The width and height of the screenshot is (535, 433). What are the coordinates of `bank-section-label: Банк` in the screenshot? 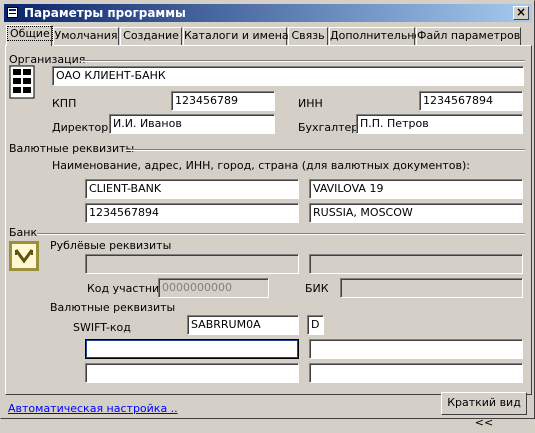 It's located at (23, 232).